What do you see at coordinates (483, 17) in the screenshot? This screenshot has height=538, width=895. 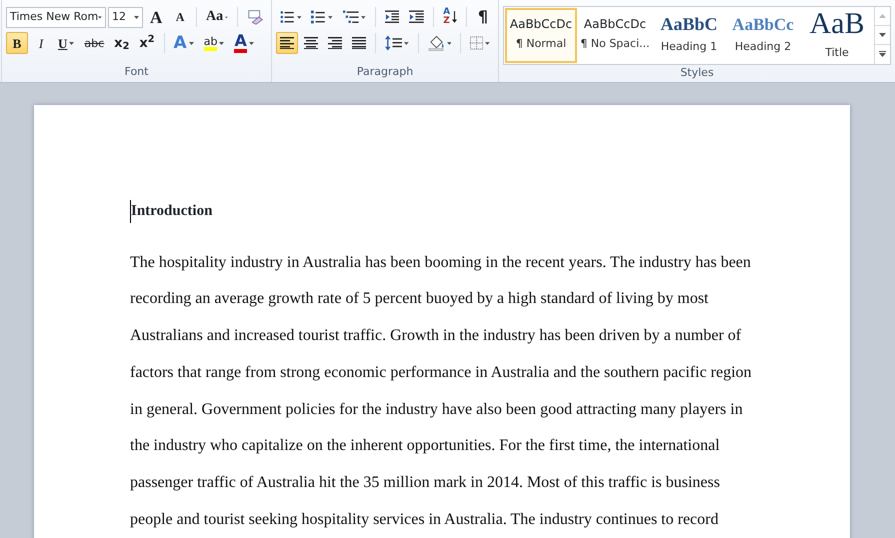 I see `show-formatting-button: ¶` at bounding box center [483, 17].